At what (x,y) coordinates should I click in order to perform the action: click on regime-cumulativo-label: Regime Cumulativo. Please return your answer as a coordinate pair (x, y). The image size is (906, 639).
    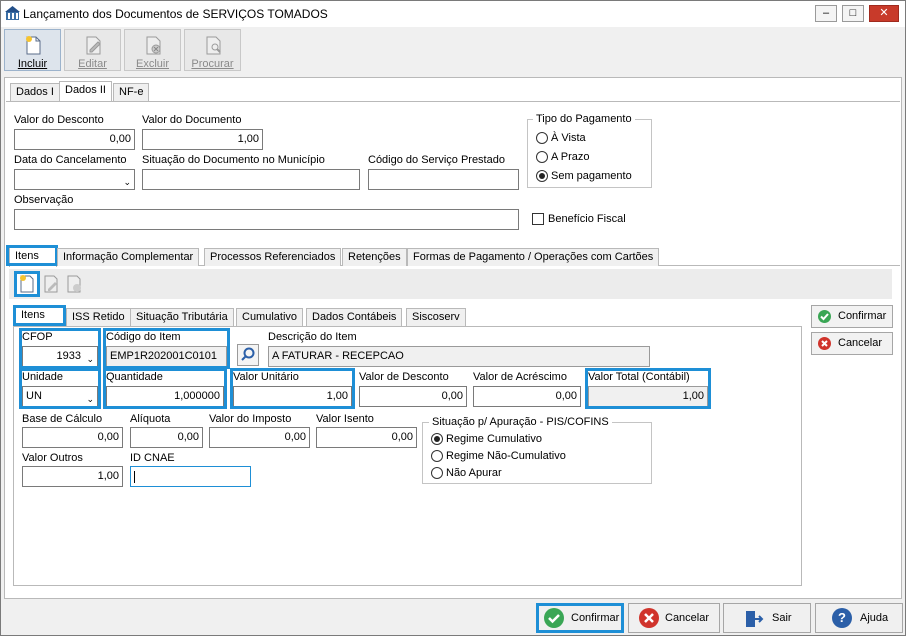
    Looking at the image, I should click on (494, 439).